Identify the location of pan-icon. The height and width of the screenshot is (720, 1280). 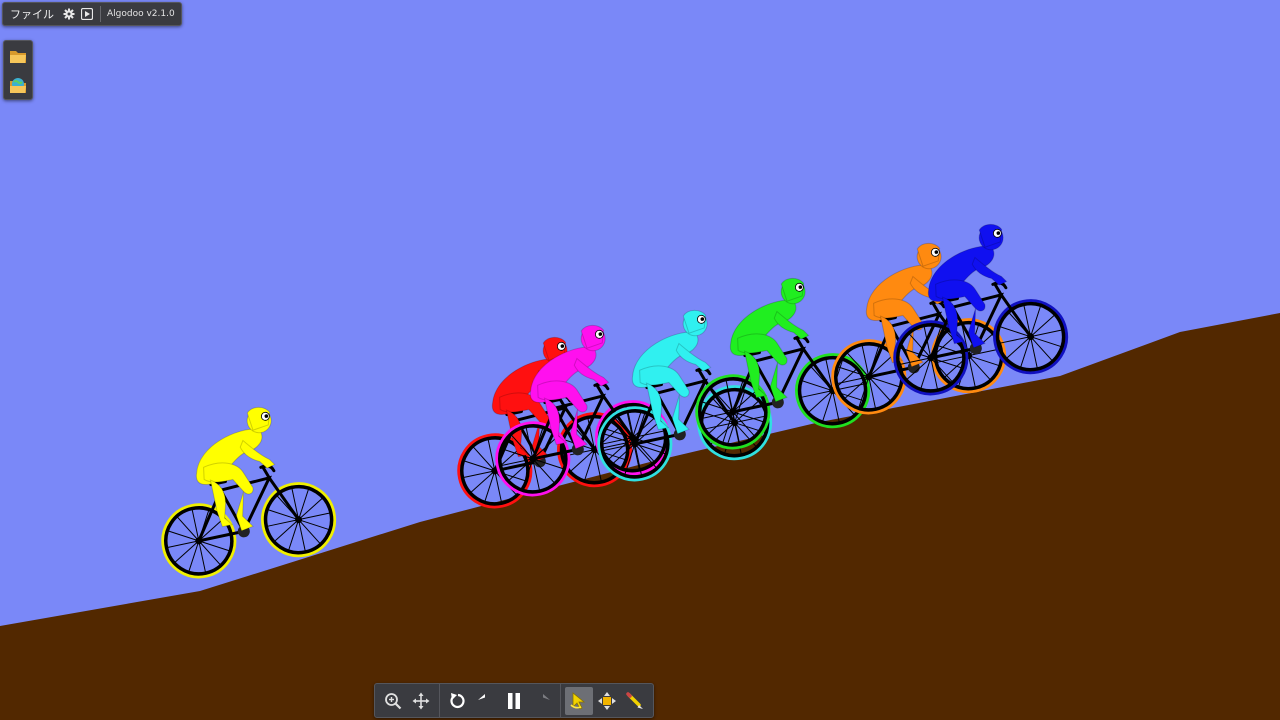
(421, 701).